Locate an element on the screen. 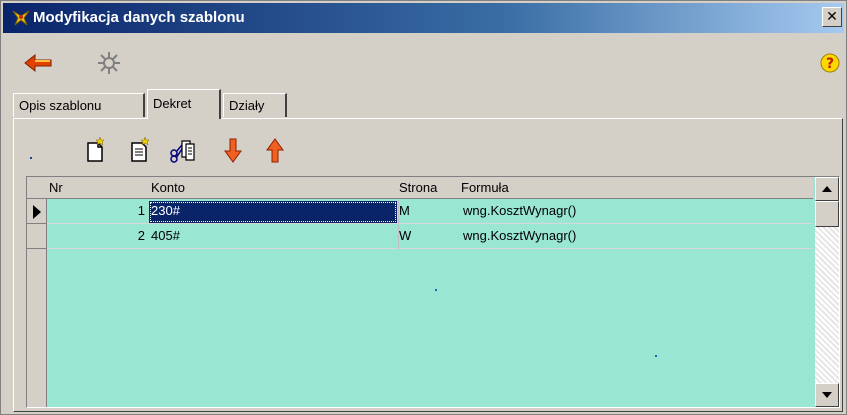 This screenshot has width=847, height=415. tab-opis-szablonu: Opis szablonu is located at coordinates (79, 105).